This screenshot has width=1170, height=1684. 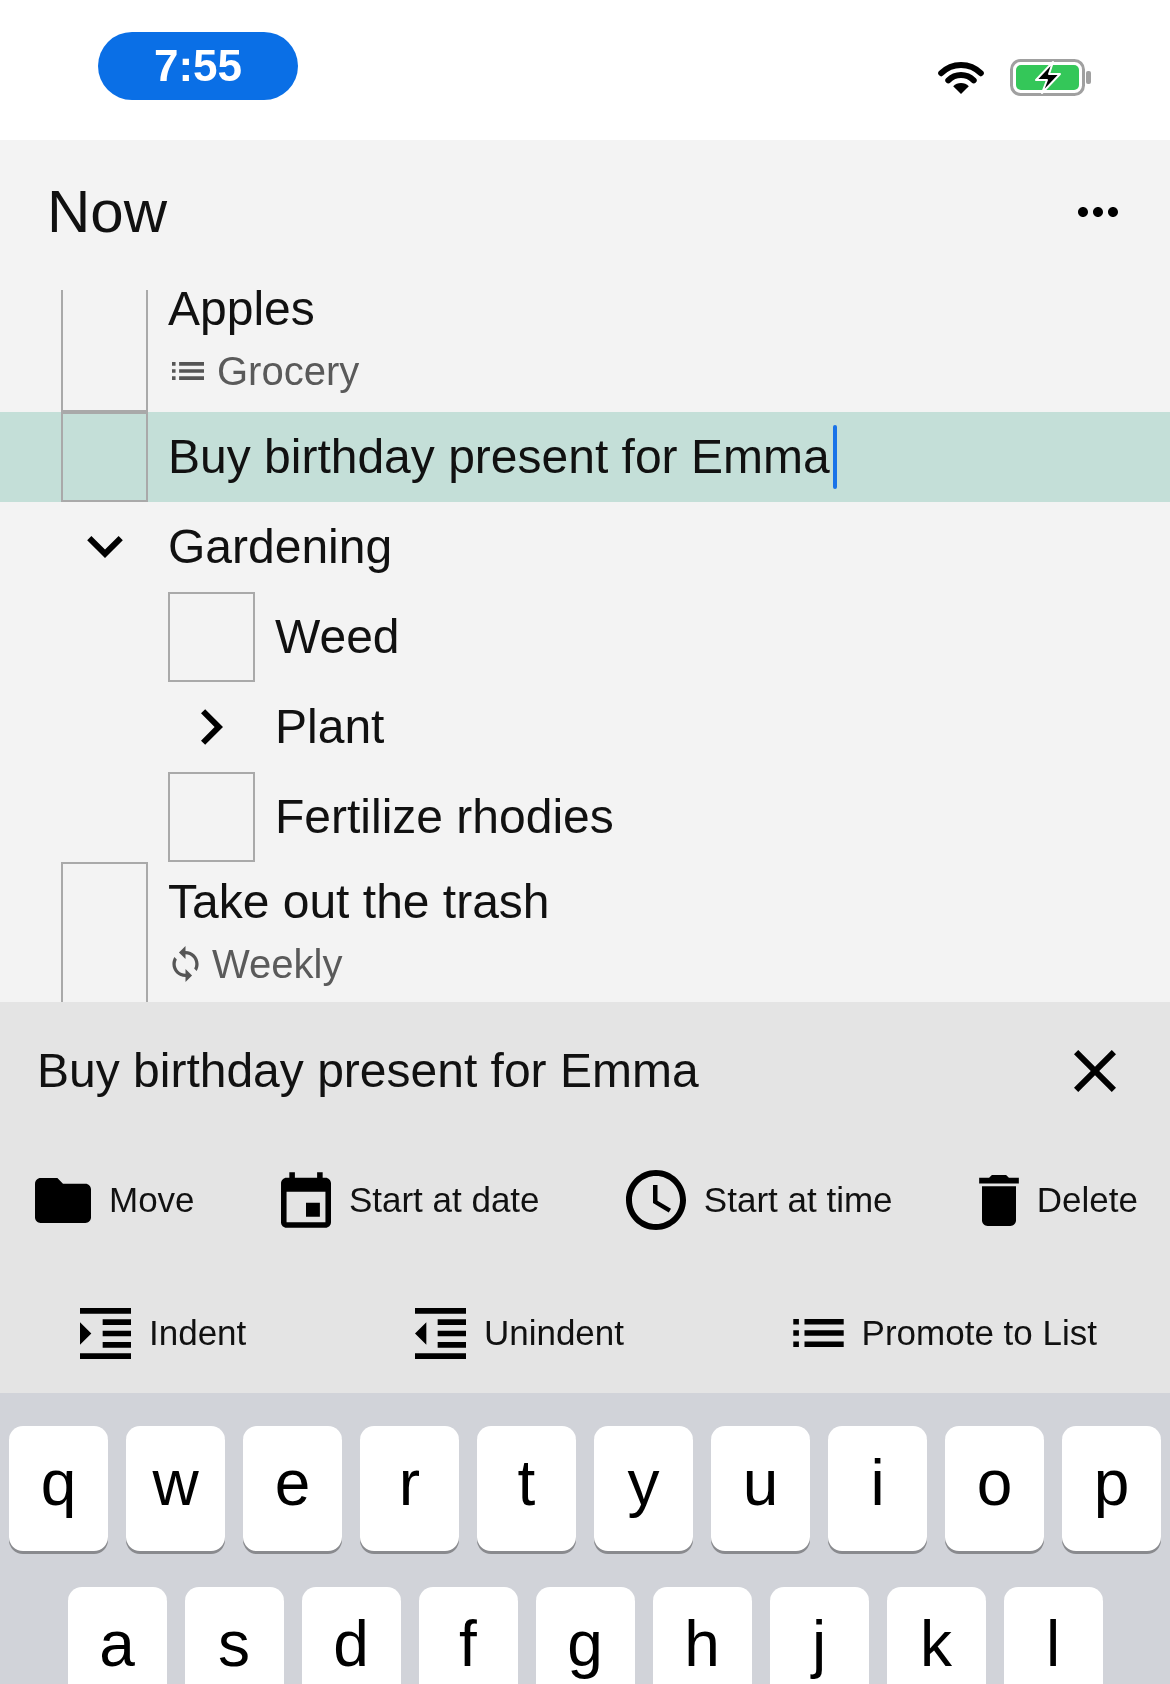 What do you see at coordinates (351, 1635) in the screenshot?
I see `keyboard-key: d` at bounding box center [351, 1635].